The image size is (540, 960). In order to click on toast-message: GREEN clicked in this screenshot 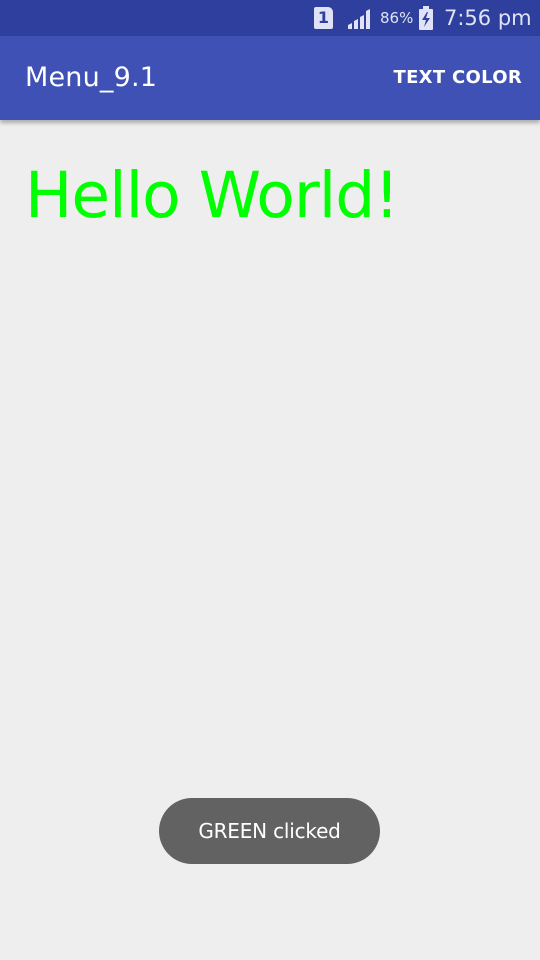, I will do `click(269, 831)`.